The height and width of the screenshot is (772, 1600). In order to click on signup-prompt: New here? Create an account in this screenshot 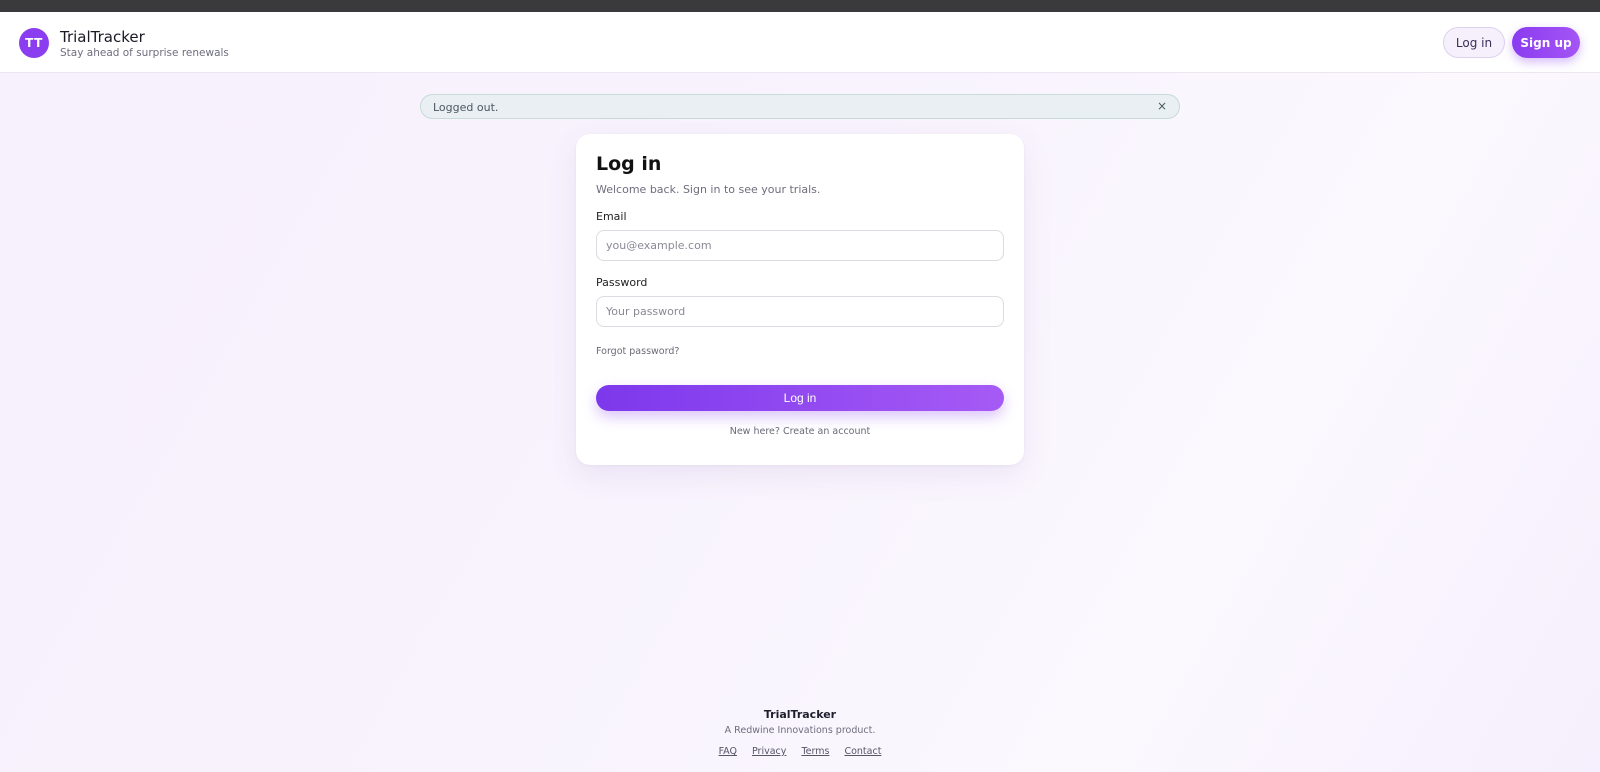, I will do `click(800, 431)`.